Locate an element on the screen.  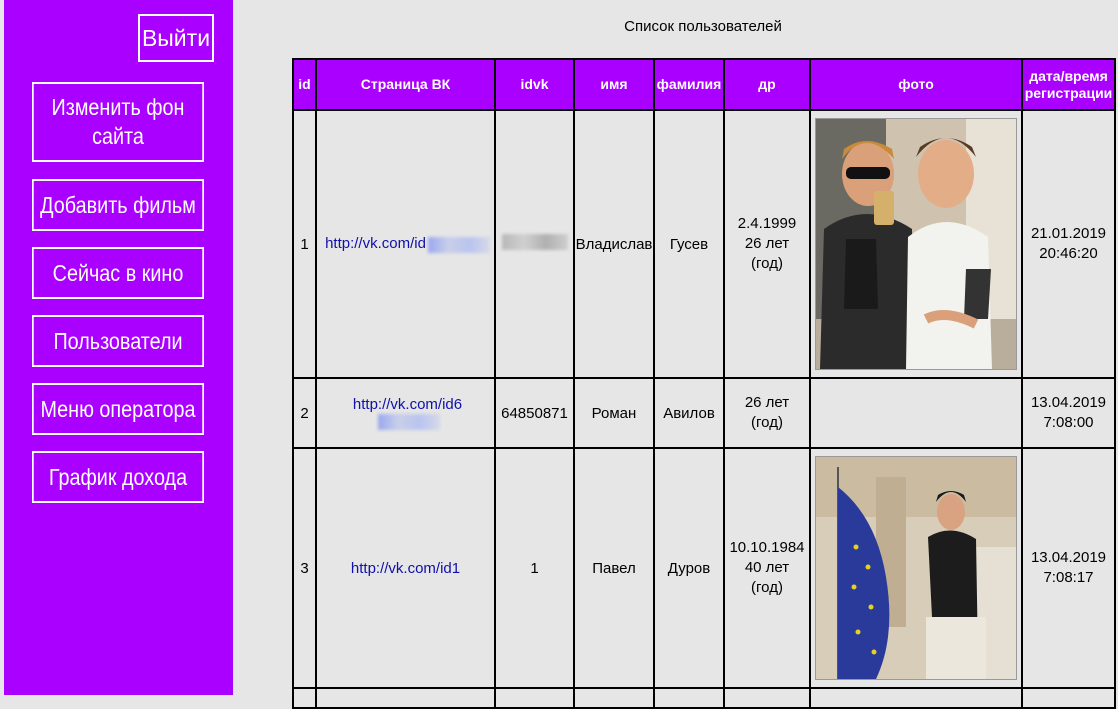
menu-users-label: Пользователи is located at coordinates (118, 340).